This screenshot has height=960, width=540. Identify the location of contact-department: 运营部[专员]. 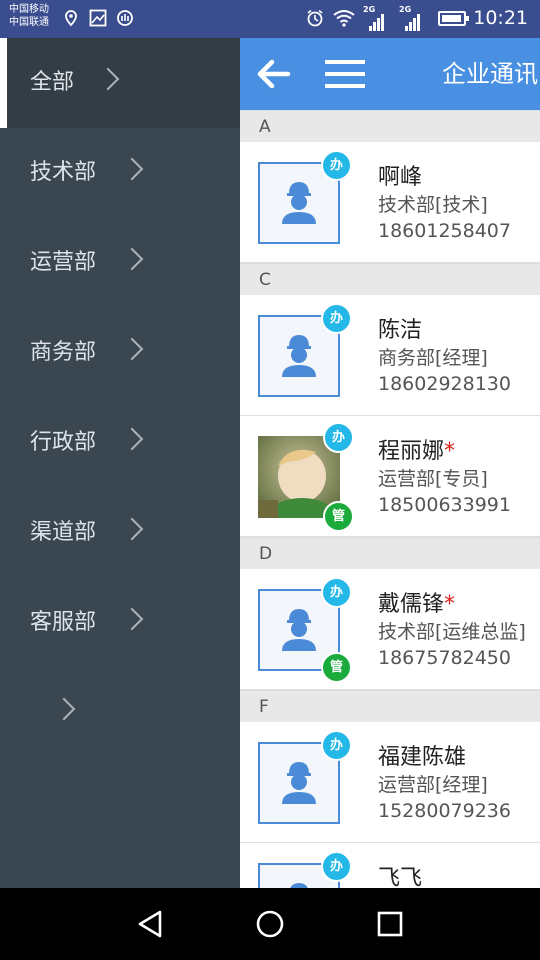
(433, 479).